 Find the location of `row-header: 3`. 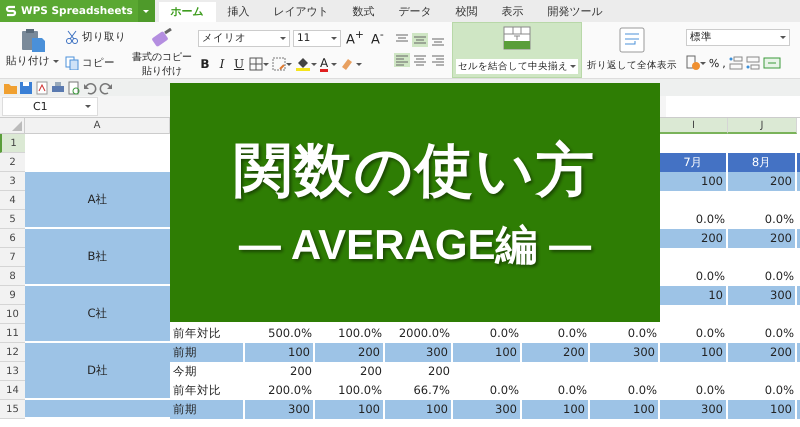

row-header: 3 is located at coordinates (12, 181).